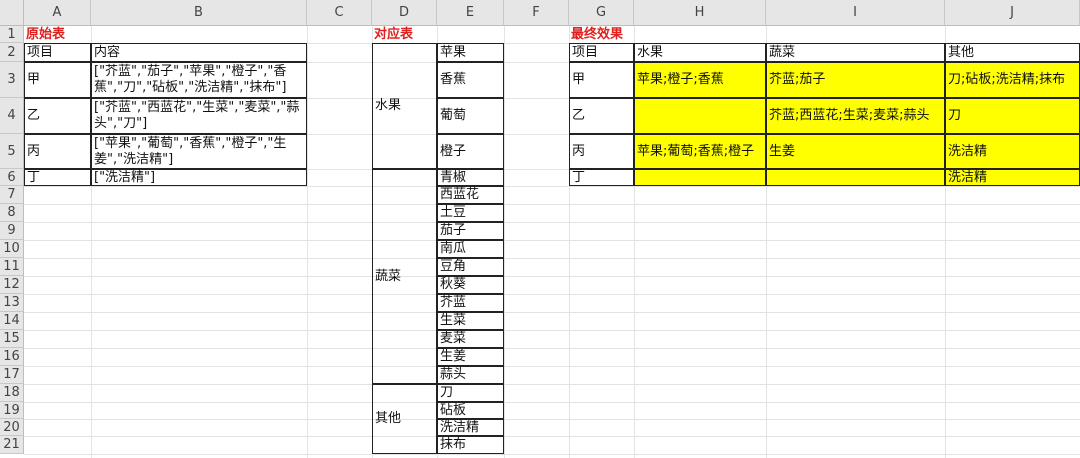 The height and width of the screenshot is (458, 1080). I want to click on row-header-21: 21, so click(12, 445).